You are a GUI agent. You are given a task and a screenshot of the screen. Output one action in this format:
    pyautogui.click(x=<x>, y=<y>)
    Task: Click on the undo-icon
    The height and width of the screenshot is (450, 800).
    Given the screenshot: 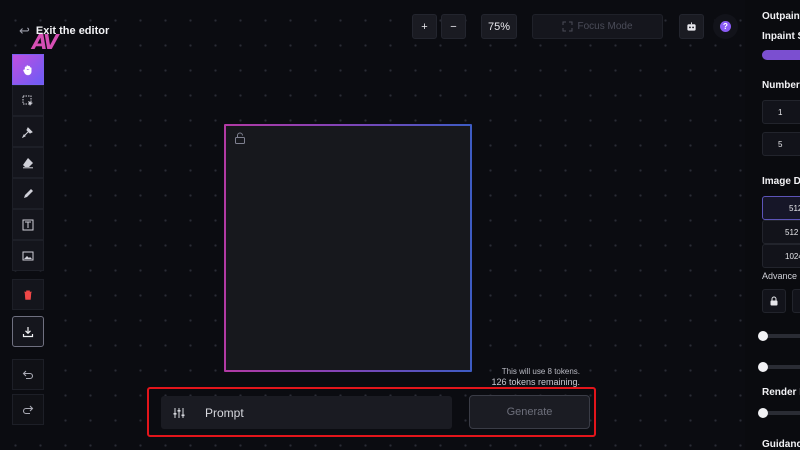 What is the action you would take?
    pyautogui.click(x=28, y=374)
    